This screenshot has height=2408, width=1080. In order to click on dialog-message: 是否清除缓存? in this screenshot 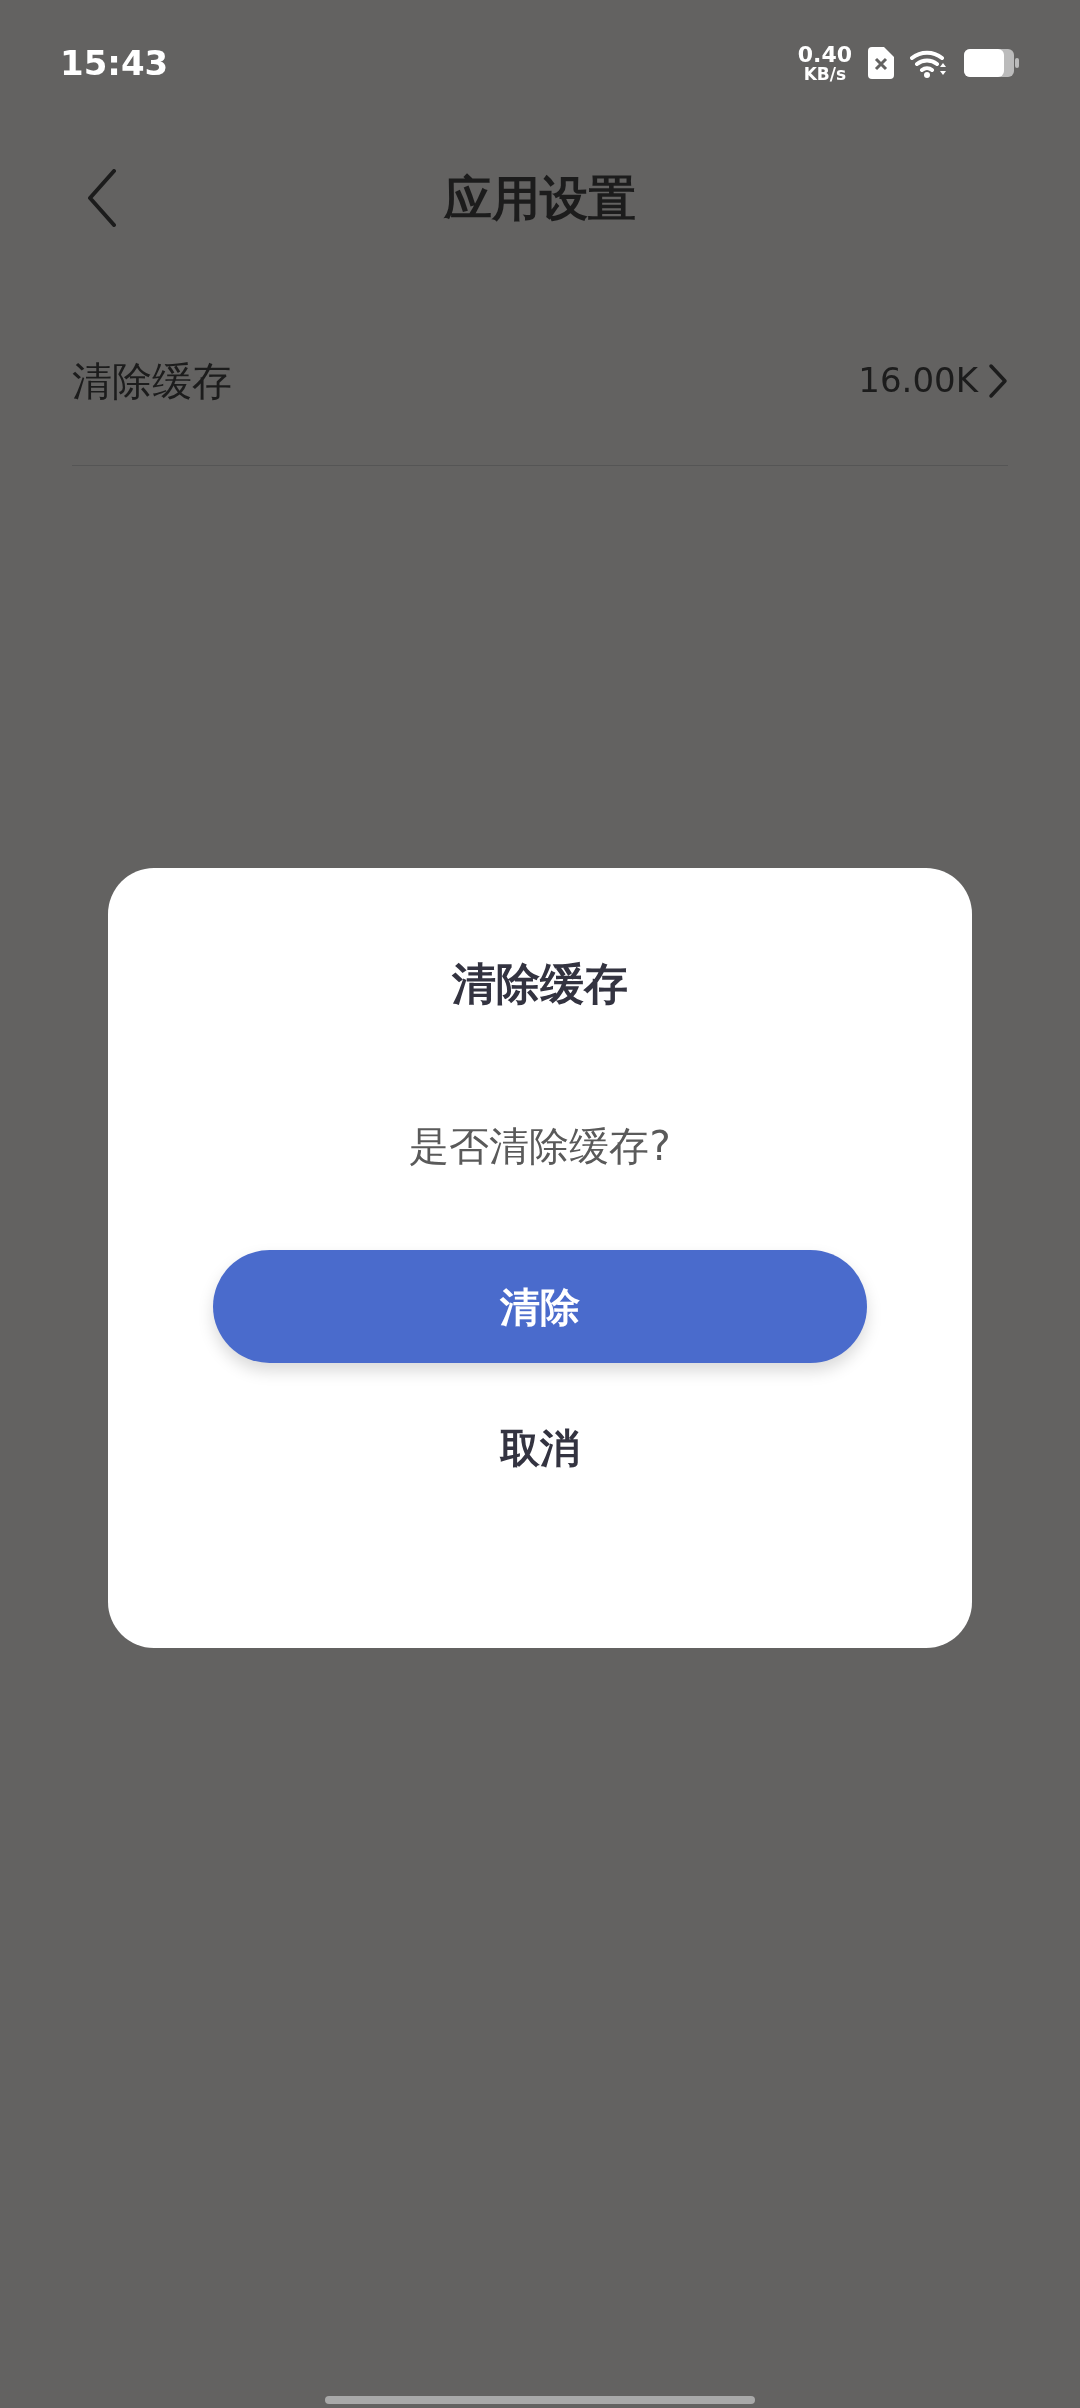, I will do `click(540, 1146)`.